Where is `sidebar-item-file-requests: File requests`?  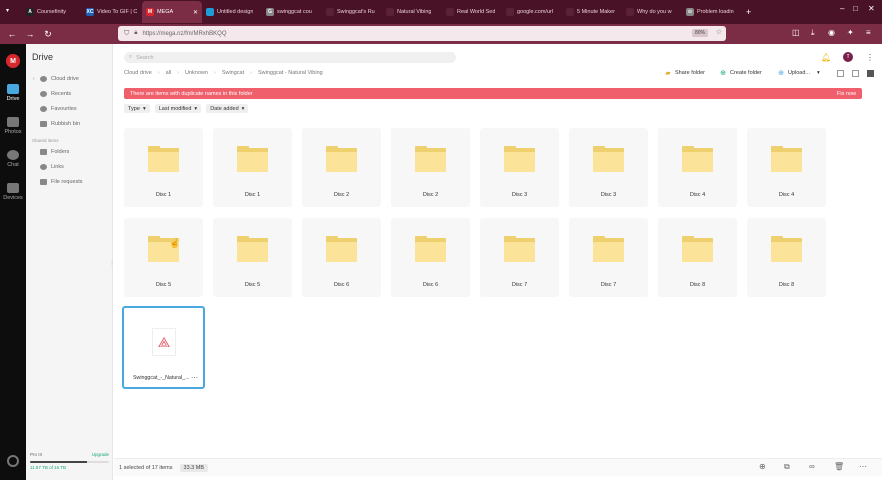 sidebar-item-file-requests: File requests is located at coordinates (61, 182).